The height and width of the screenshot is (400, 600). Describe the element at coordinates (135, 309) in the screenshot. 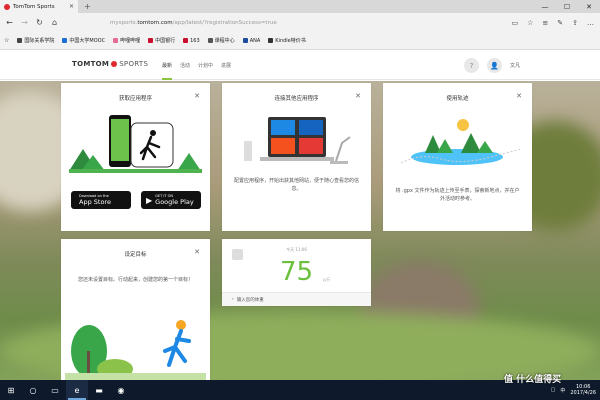

I see `card-set-goal: 设定目标 ✕ 您还未设置目标。行动起来，创建您的第一个目标！` at that location.